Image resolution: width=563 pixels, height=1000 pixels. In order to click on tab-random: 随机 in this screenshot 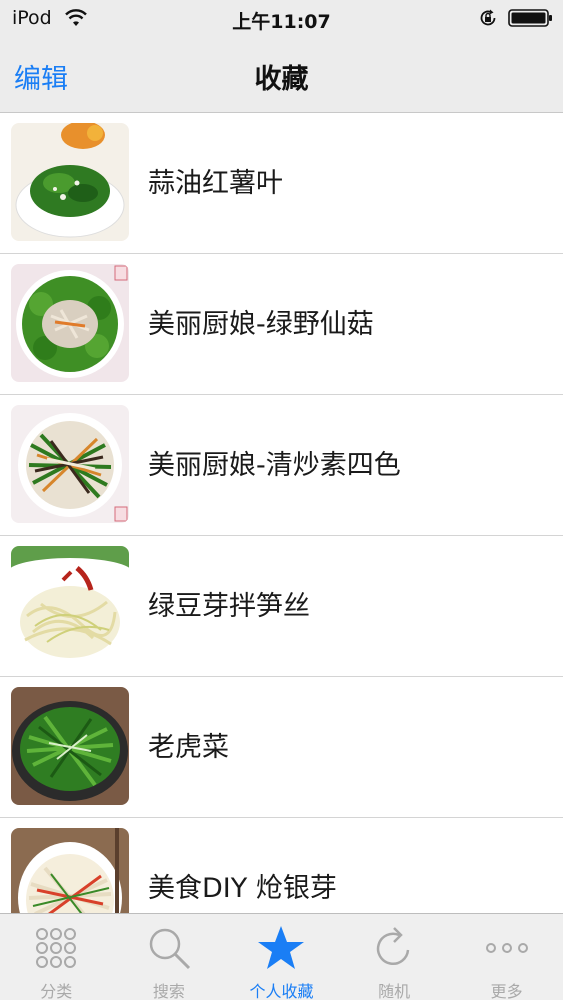, I will do `click(394, 957)`.